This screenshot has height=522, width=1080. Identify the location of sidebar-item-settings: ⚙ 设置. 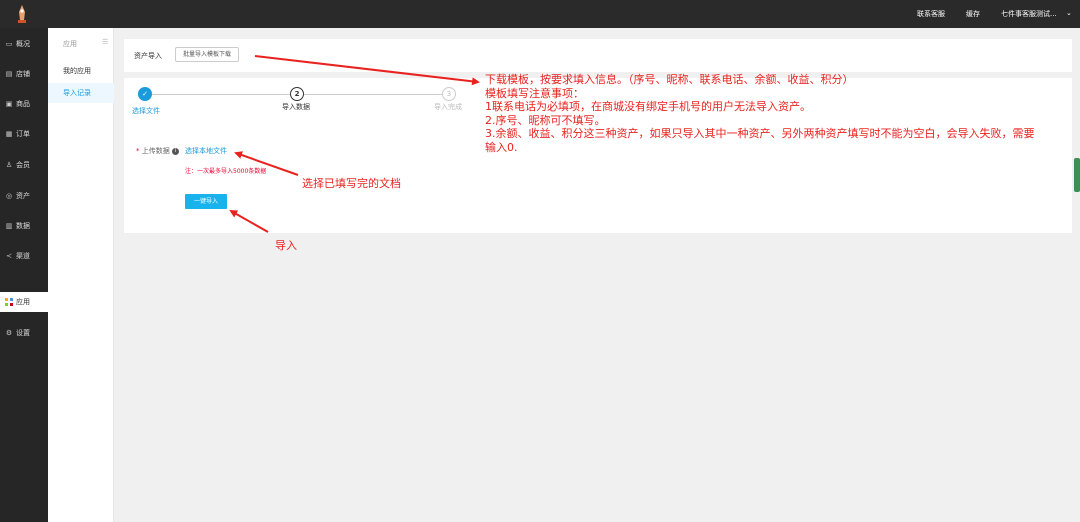
(24, 333).